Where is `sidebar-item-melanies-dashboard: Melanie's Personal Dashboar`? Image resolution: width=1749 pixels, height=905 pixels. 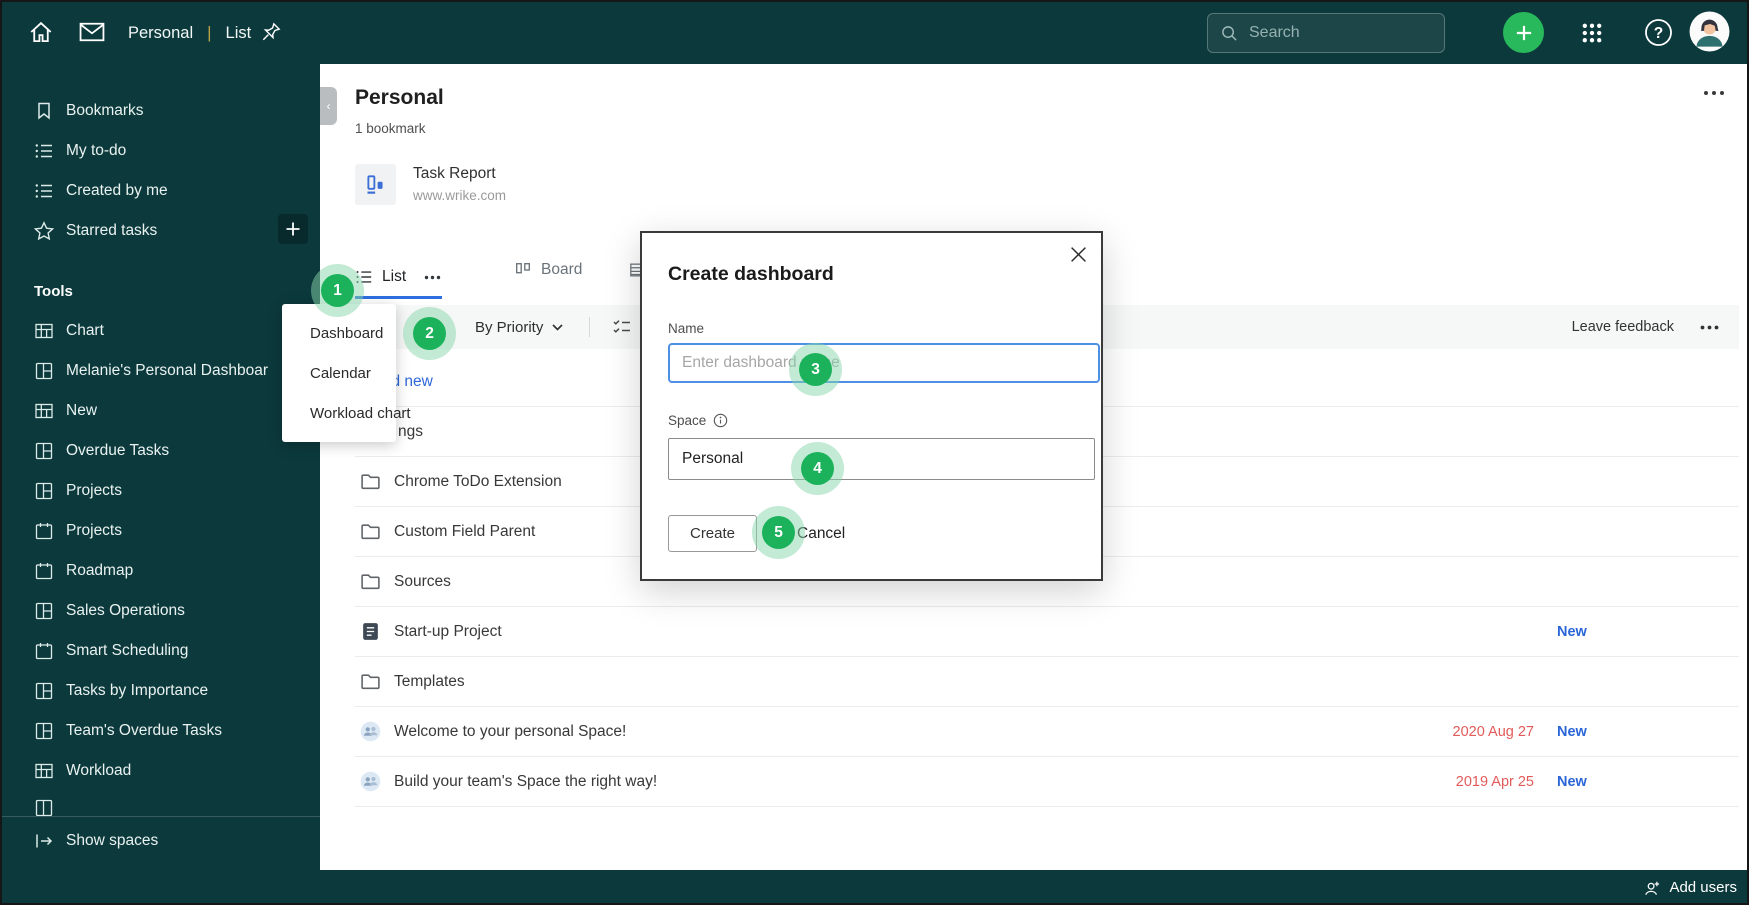
sidebar-item-melanies-dashboard: Melanie's Personal Dashboar is located at coordinates (161, 371).